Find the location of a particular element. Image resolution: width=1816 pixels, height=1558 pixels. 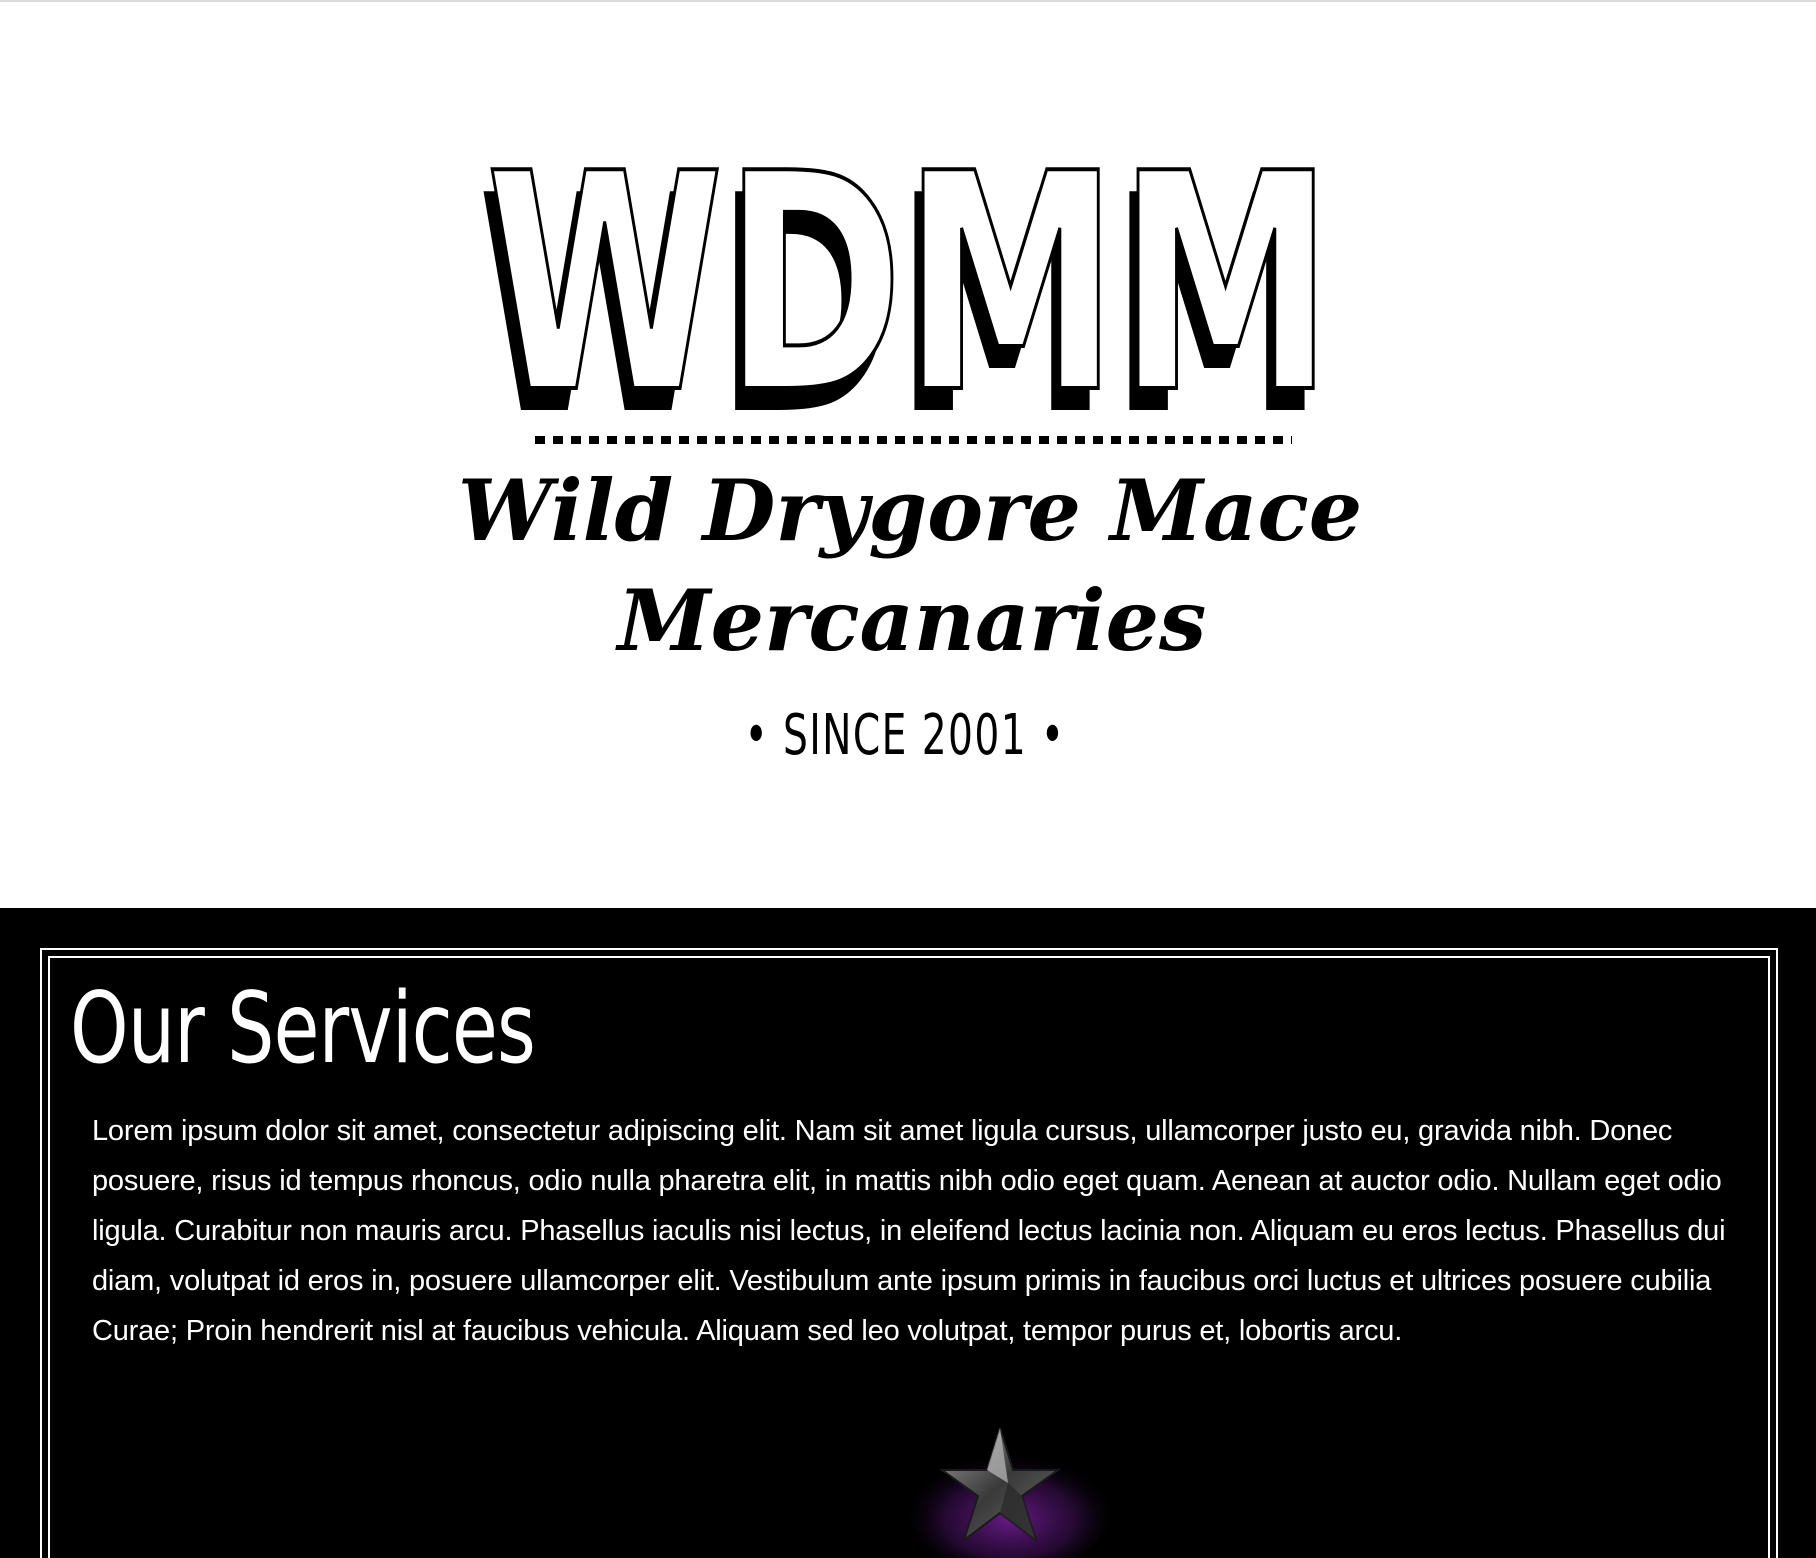

services-heading: Our Services is located at coordinates (303, 1029).